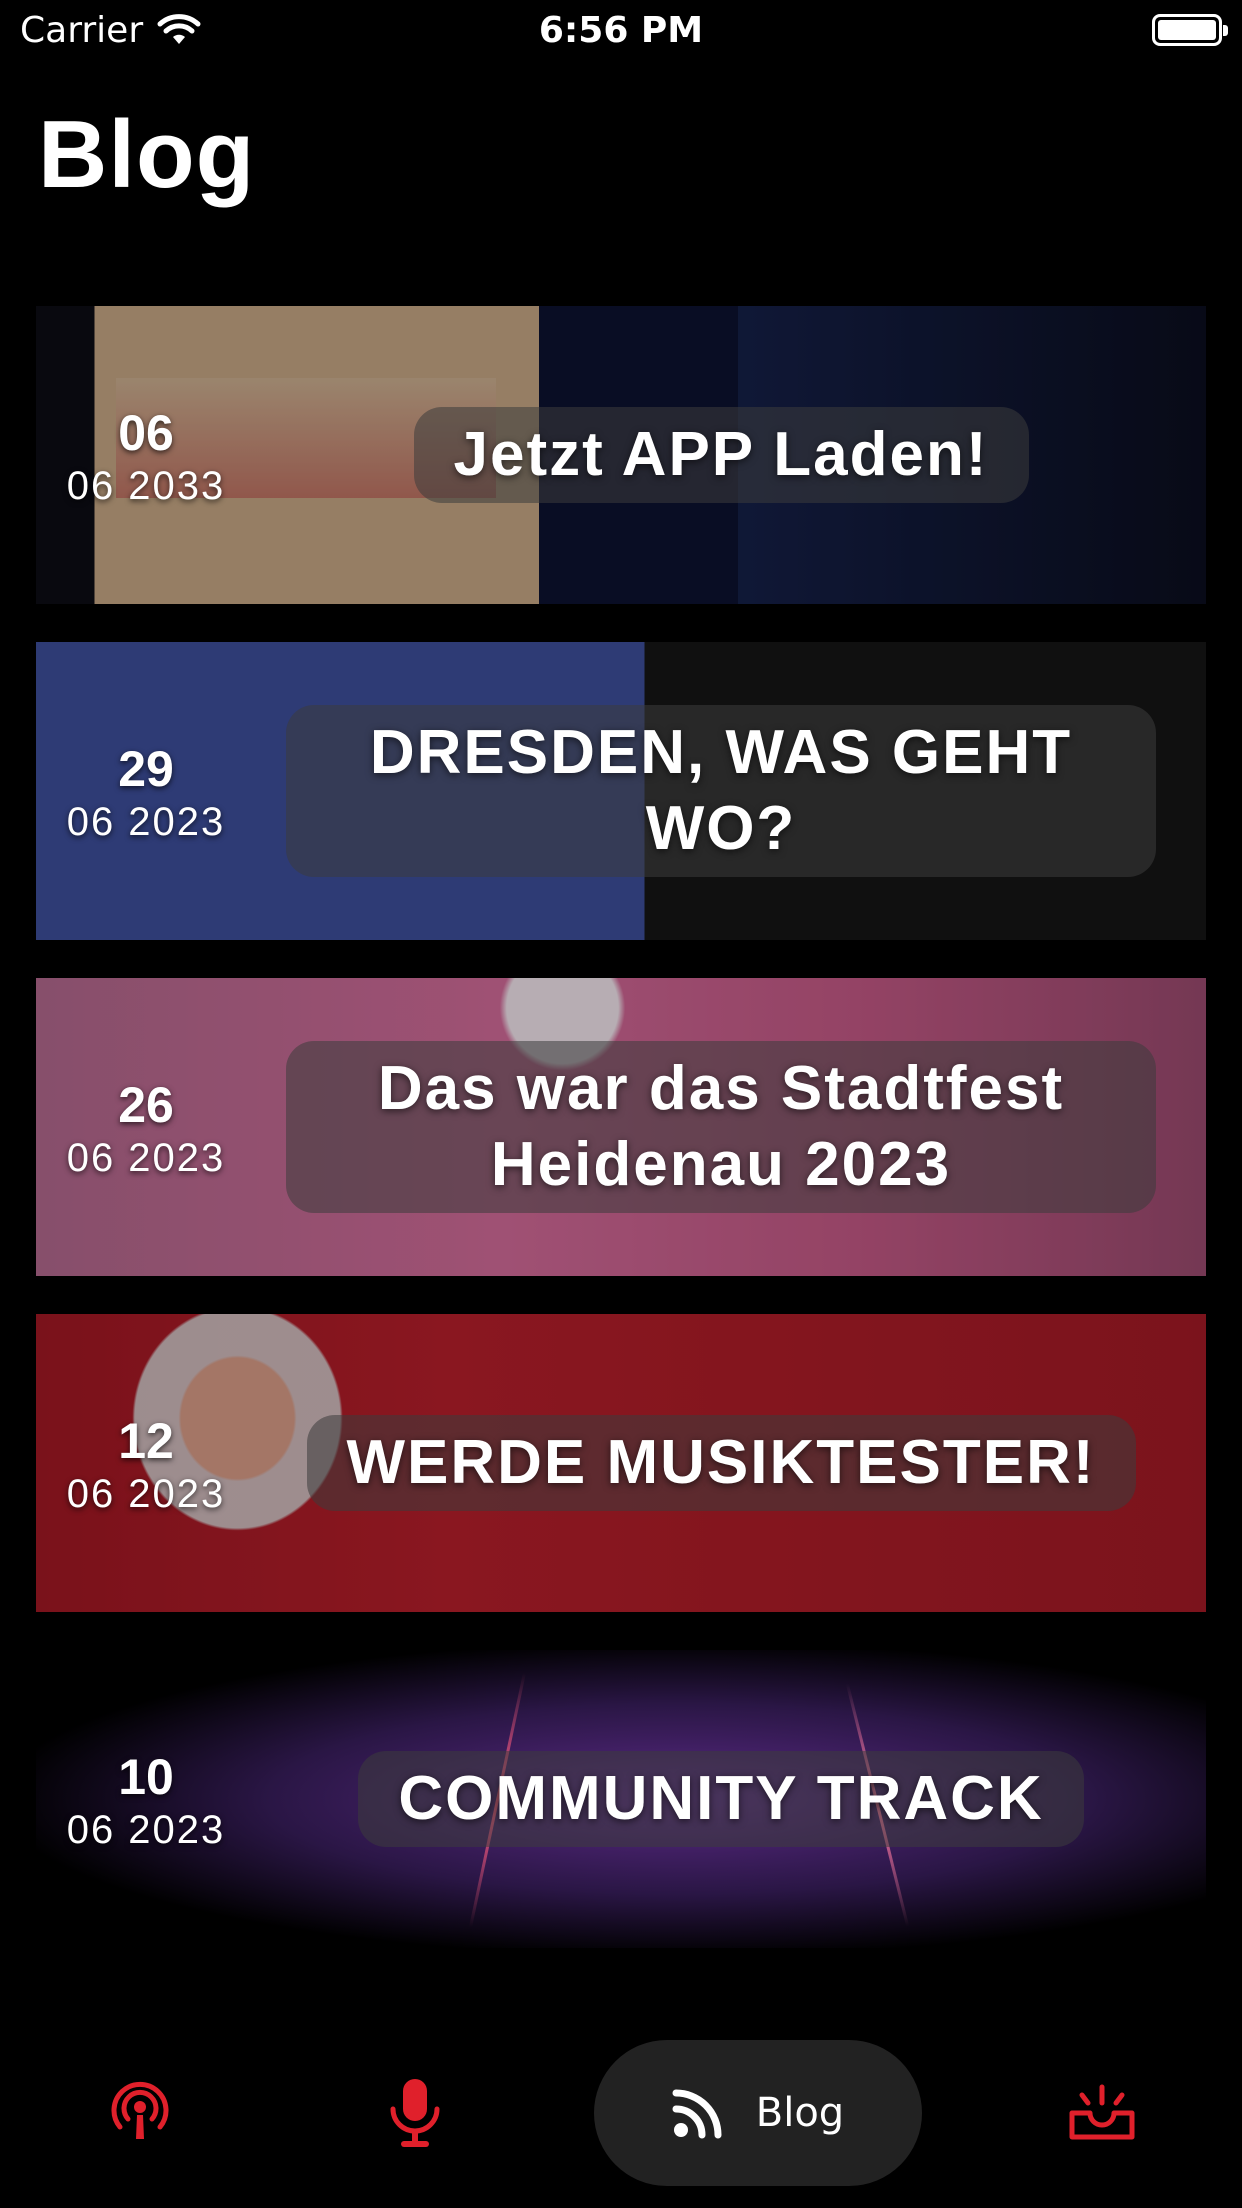 The image size is (1242, 2208). I want to click on blog-post-card: 10 06 2023 COMMUNITY TRACK, so click(621, 1799).